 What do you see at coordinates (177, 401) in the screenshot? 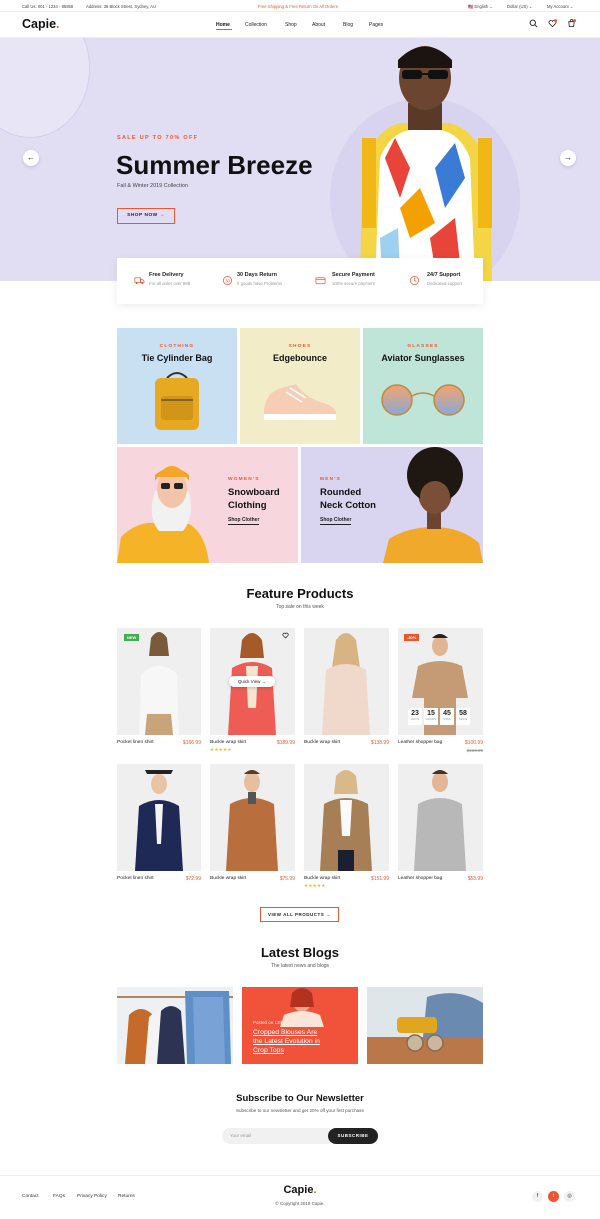
I see `backpack-image` at bounding box center [177, 401].